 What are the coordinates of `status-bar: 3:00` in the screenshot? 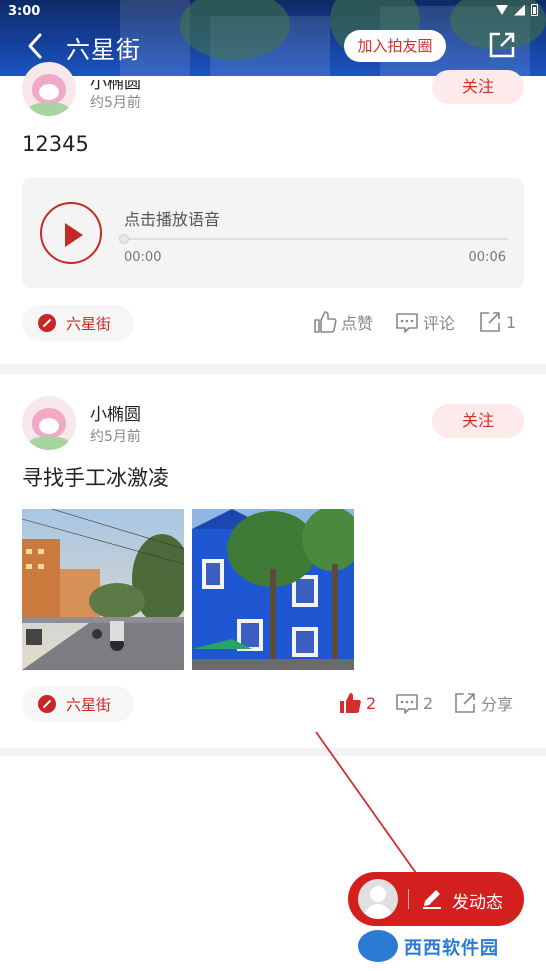 It's located at (273, 12).